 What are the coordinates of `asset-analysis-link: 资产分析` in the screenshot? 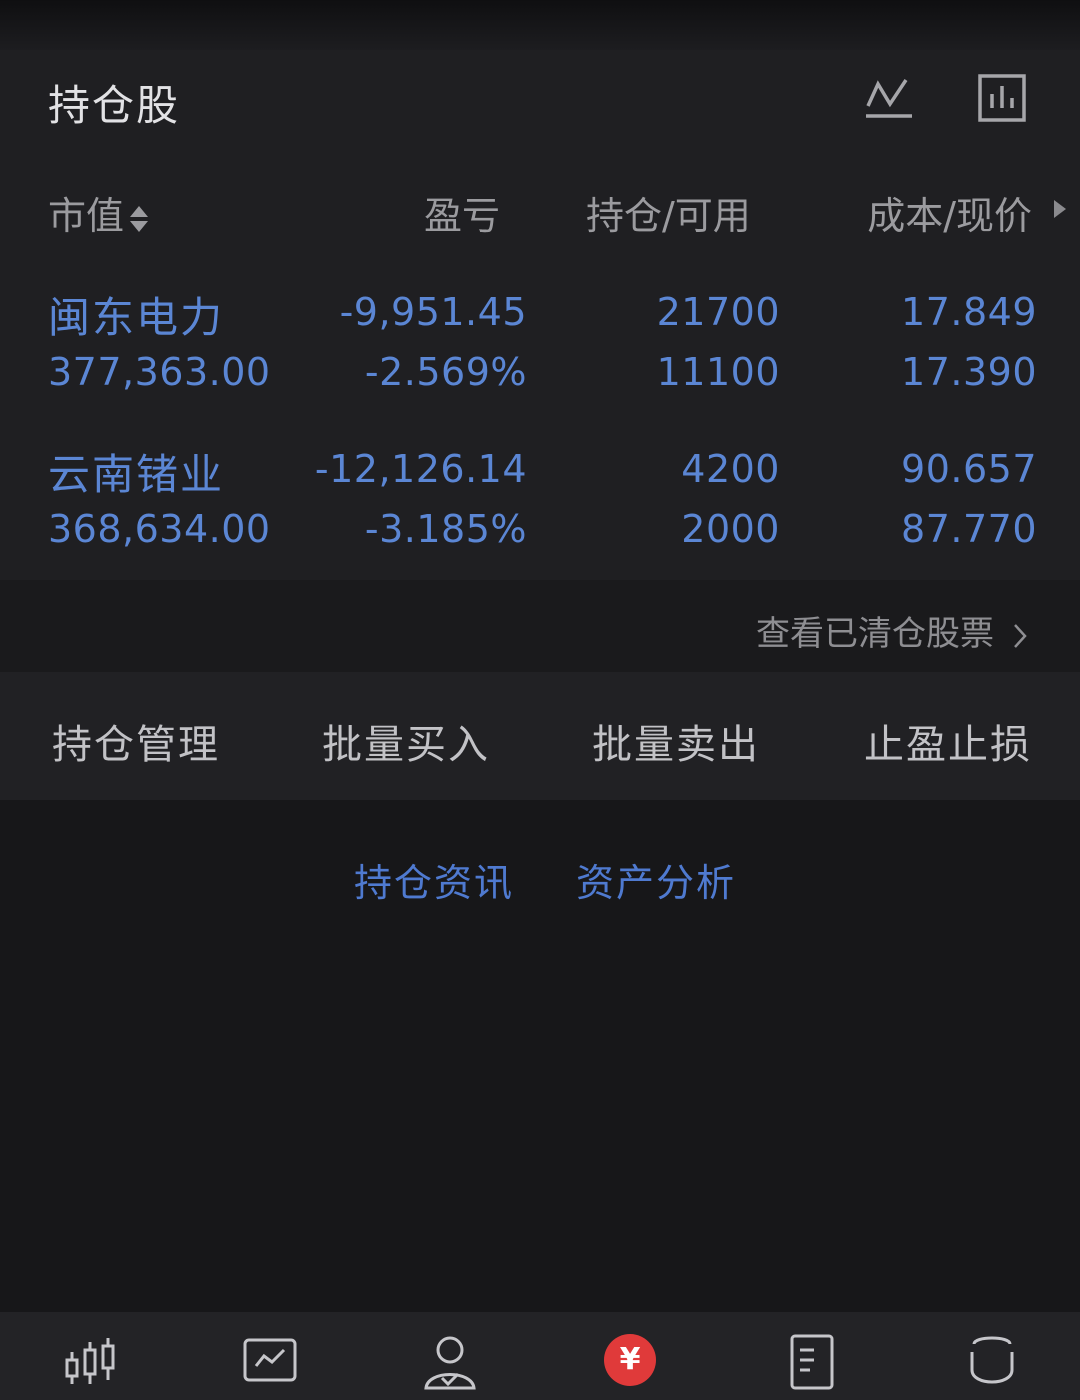 It's located at (656, 879).